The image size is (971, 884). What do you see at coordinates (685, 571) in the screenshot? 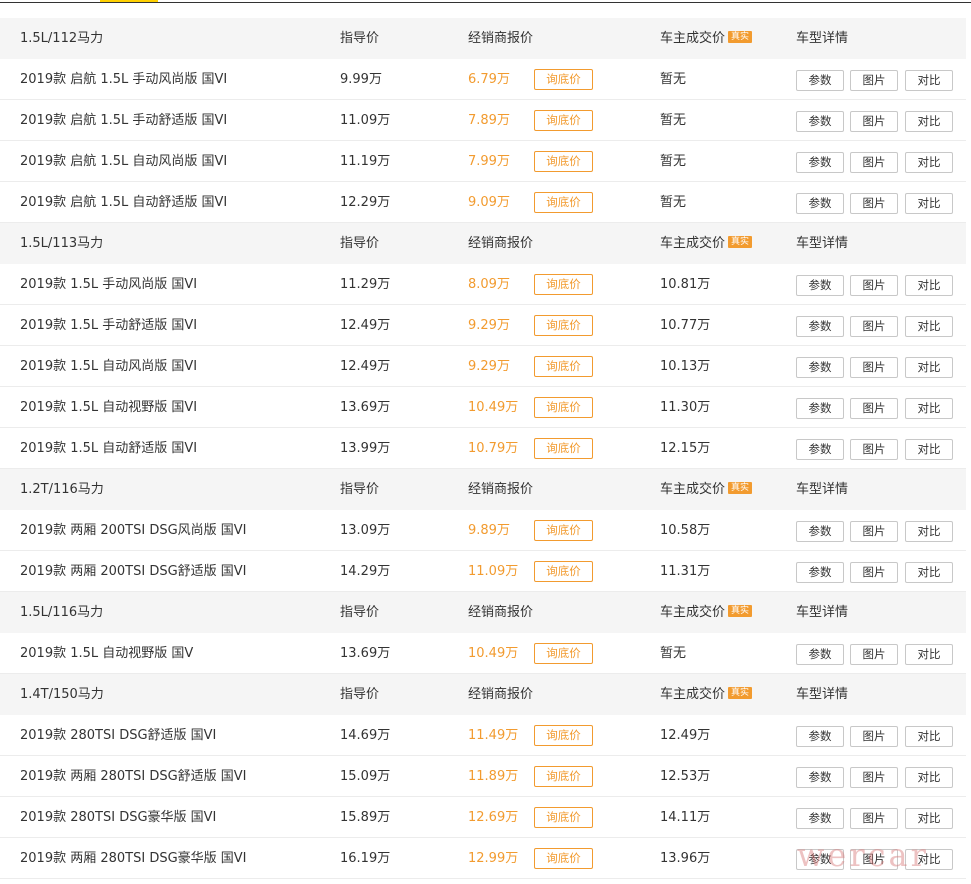
I see `owner-price: 11.31万` at bounding box center [685, 571].